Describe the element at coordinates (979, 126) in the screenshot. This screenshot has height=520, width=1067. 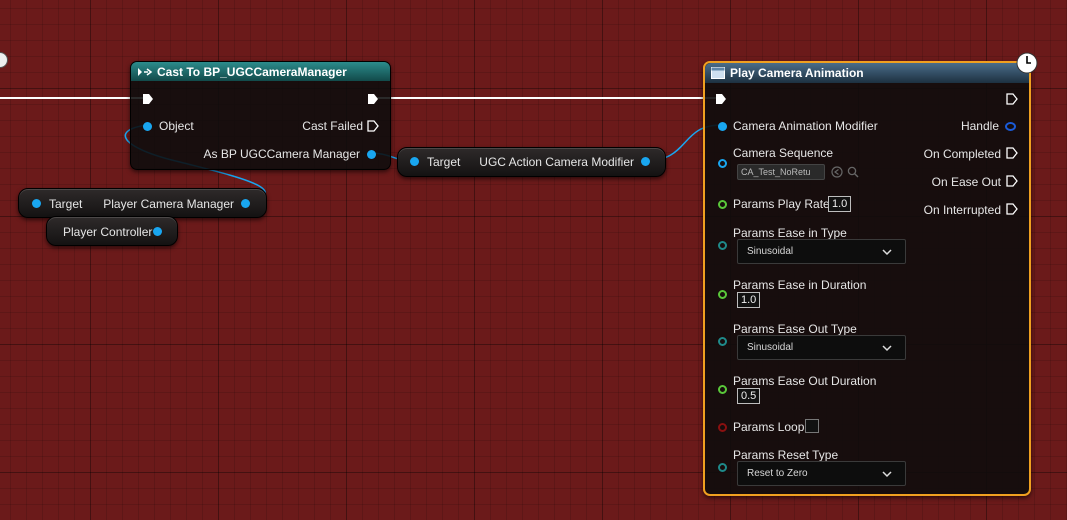
I see `handle-label: Handle` at that location.